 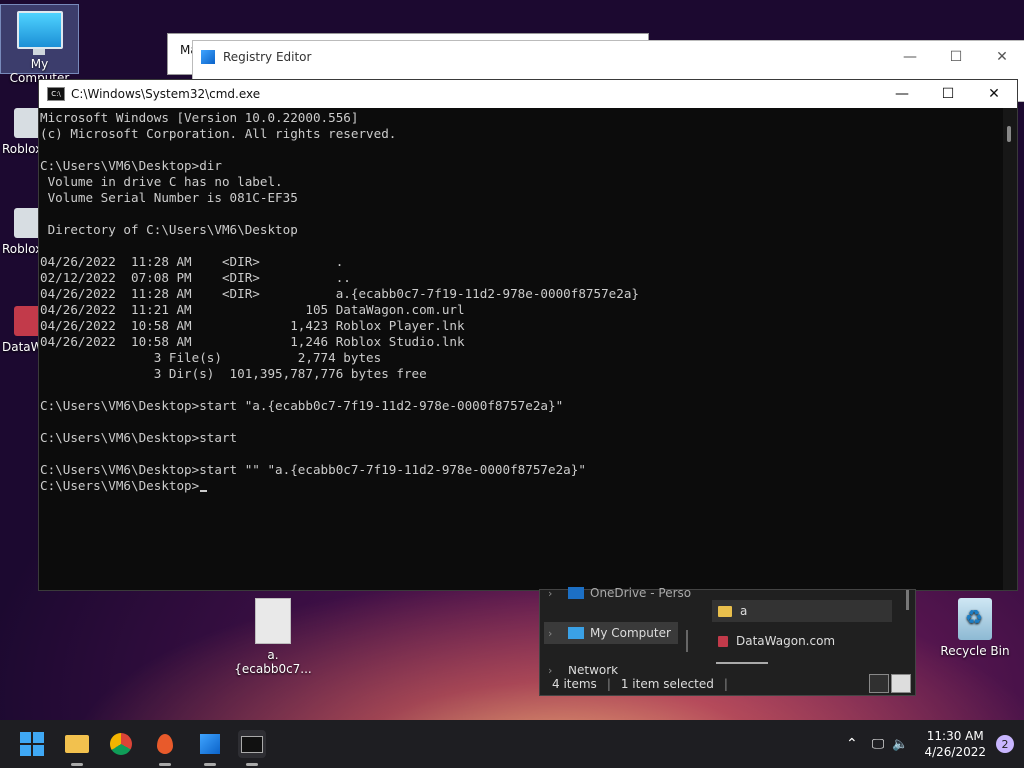 I want to click on scrollbar-thumb, so click(x=1009, y=134).